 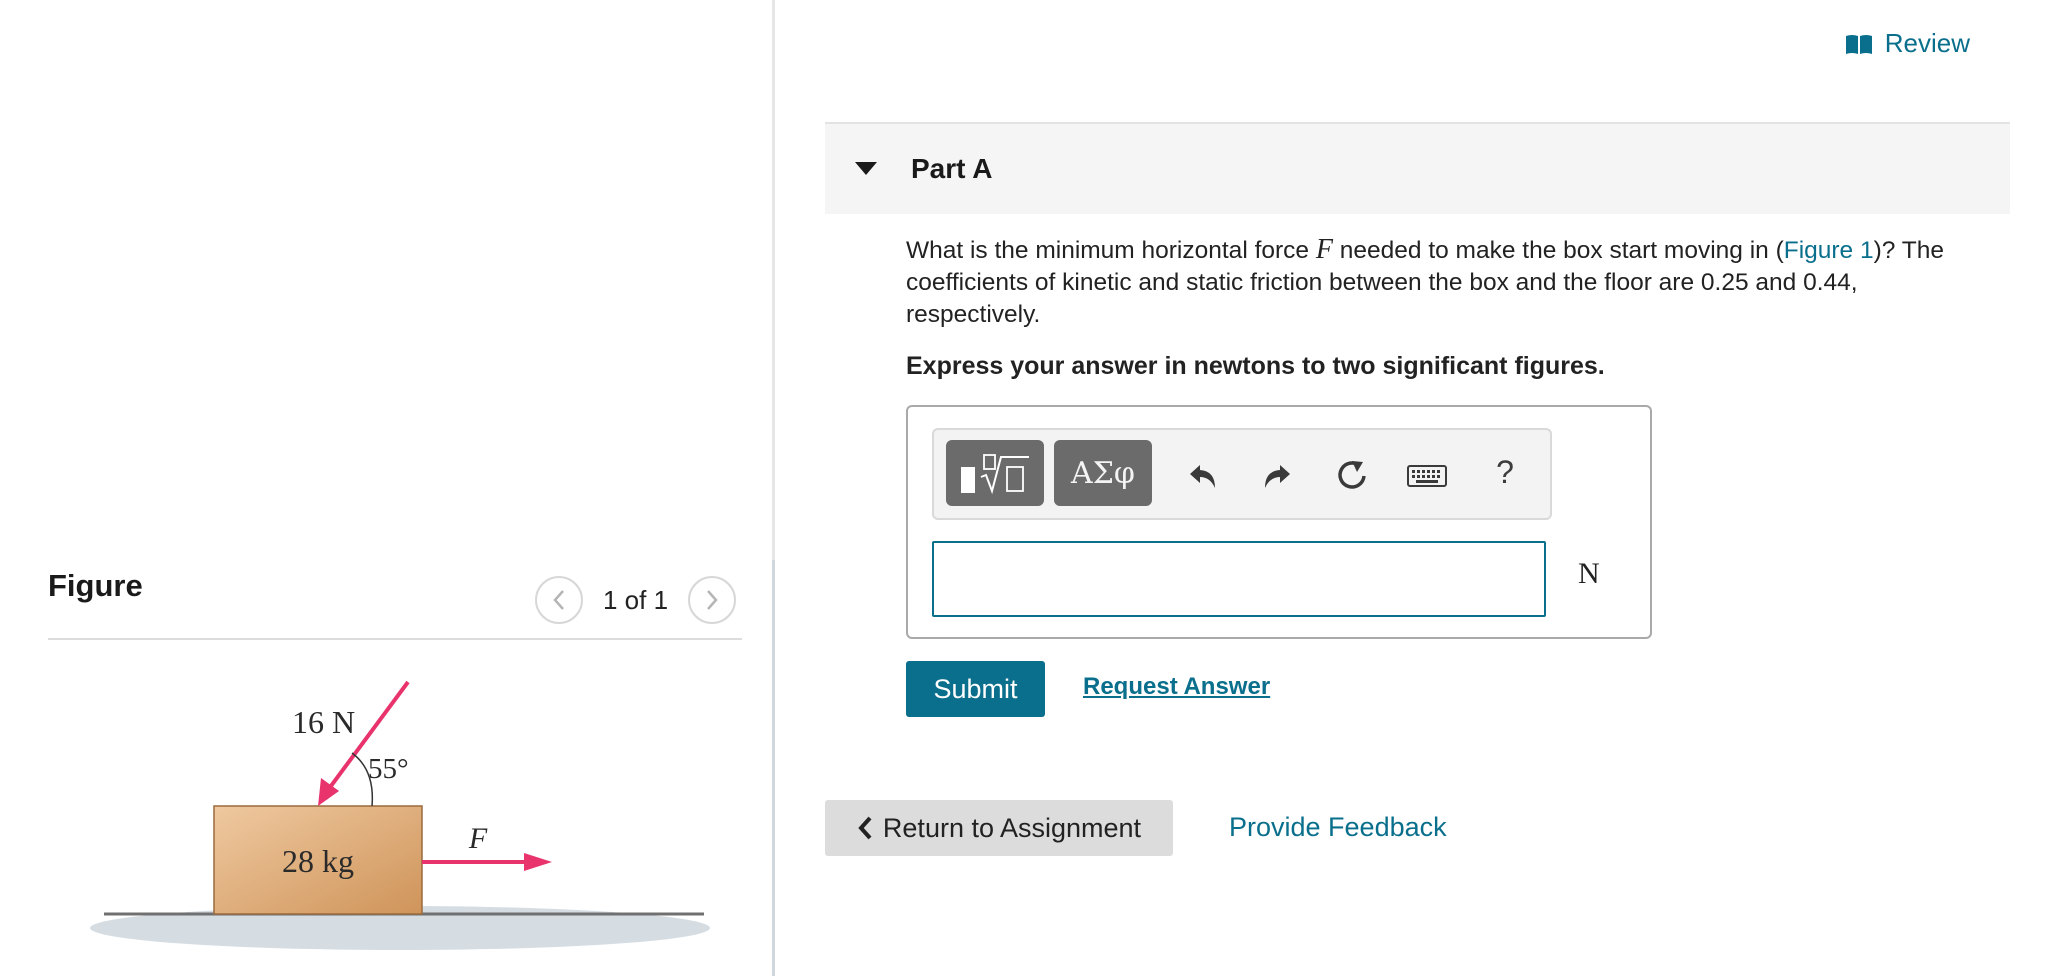 I want to click on keyboard-icon, so click(x=1427, y=476).